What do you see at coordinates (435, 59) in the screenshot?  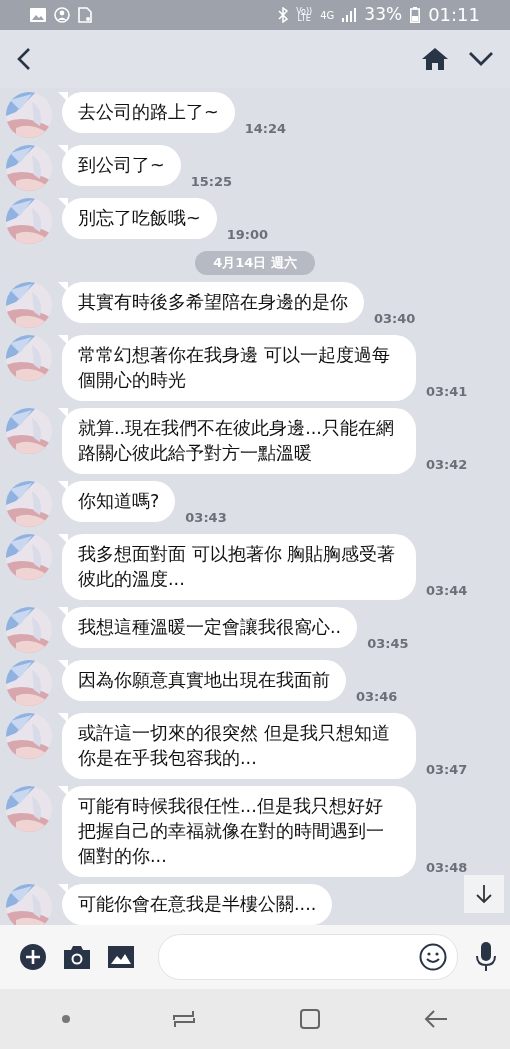 I see `home-button` at bounding box center [435, 59].